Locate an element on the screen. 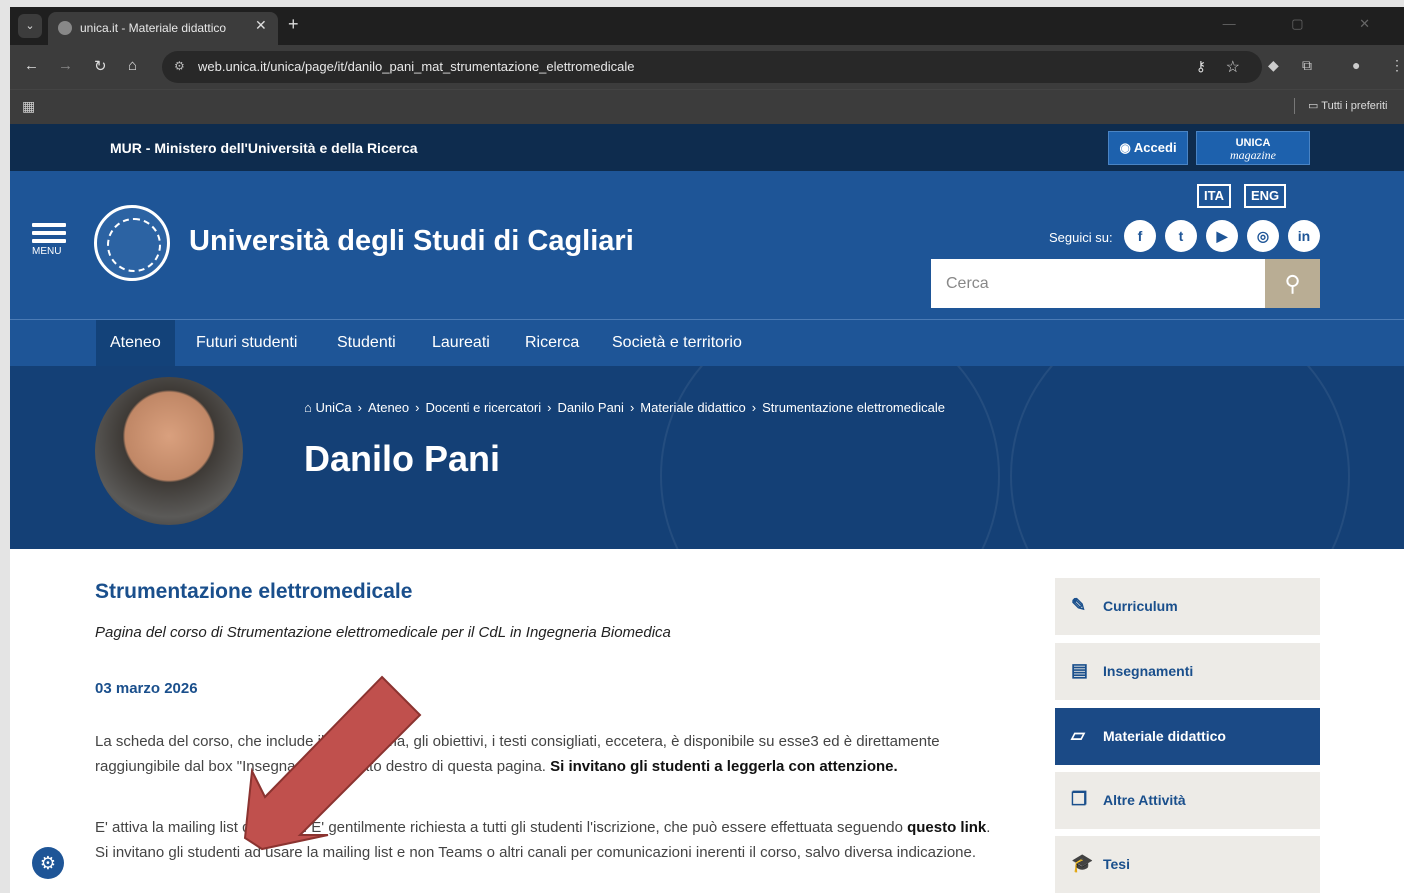 The height and width of the screenshot is (893, 1404). arrow-shape is located at coordinates (332, 763).